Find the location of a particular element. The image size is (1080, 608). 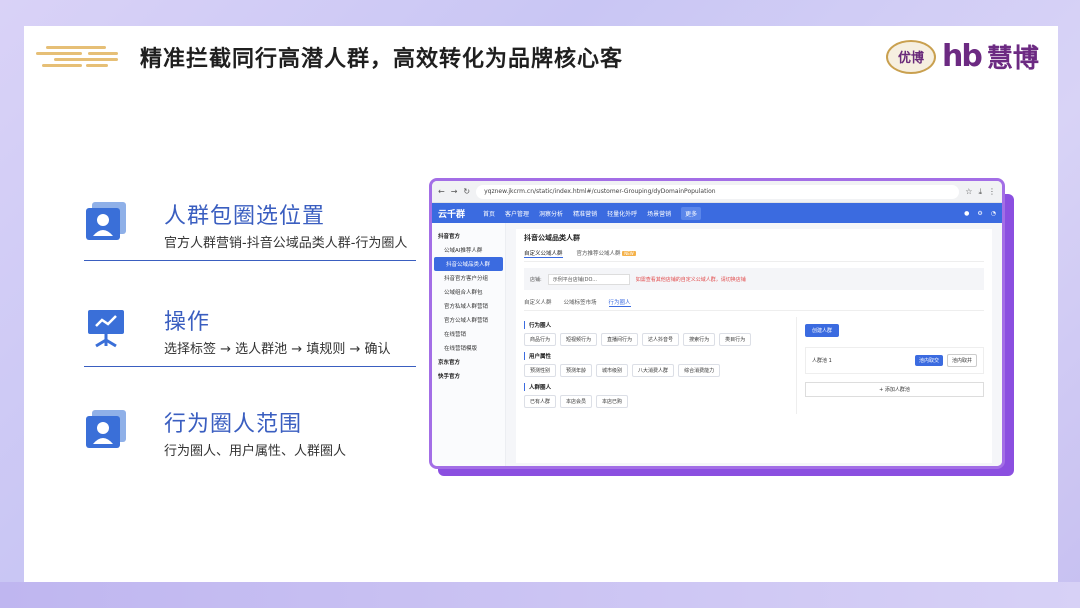

tag-chip: 达人抖音号 is located at coordinates (661, 339).